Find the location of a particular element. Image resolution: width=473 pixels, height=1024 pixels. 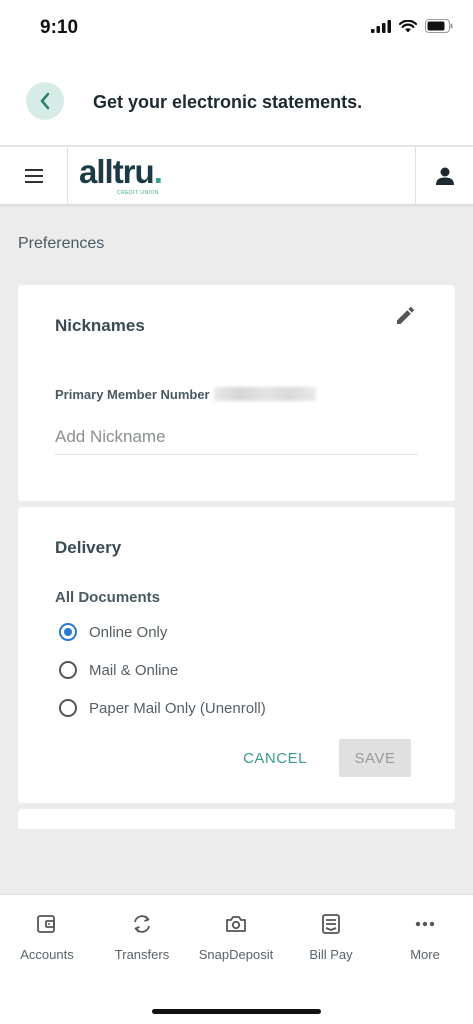

nav-label: SnapDeposit is located at coordinates (236, 954).